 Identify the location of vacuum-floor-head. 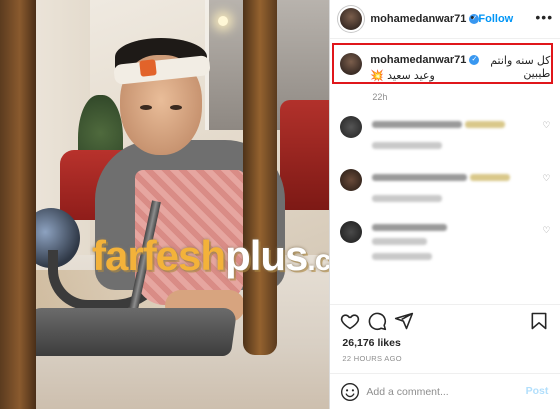
(129, 332).